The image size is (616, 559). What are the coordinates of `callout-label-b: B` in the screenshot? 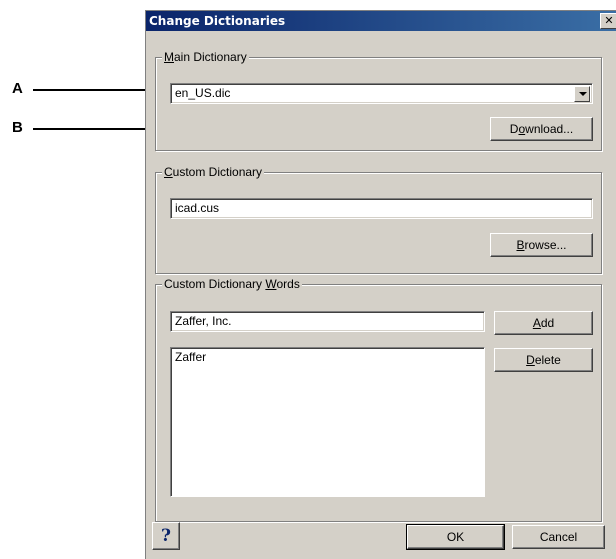 It's located at (17, 127).